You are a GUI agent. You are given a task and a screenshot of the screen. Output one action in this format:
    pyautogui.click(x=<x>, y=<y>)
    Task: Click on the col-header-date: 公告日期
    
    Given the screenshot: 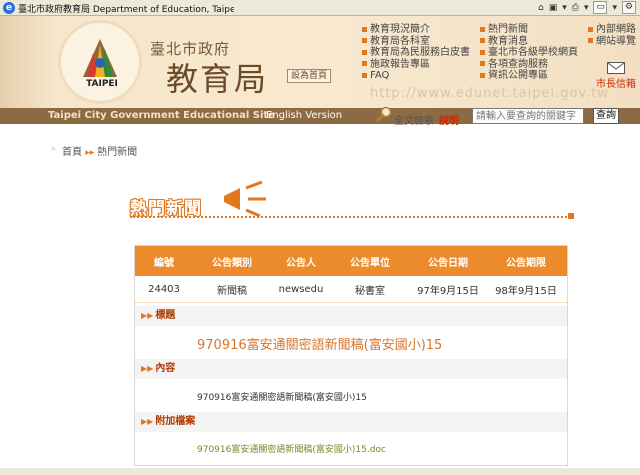 What is the action you would take?
    pyautogui.click(x=448, y=263)
    